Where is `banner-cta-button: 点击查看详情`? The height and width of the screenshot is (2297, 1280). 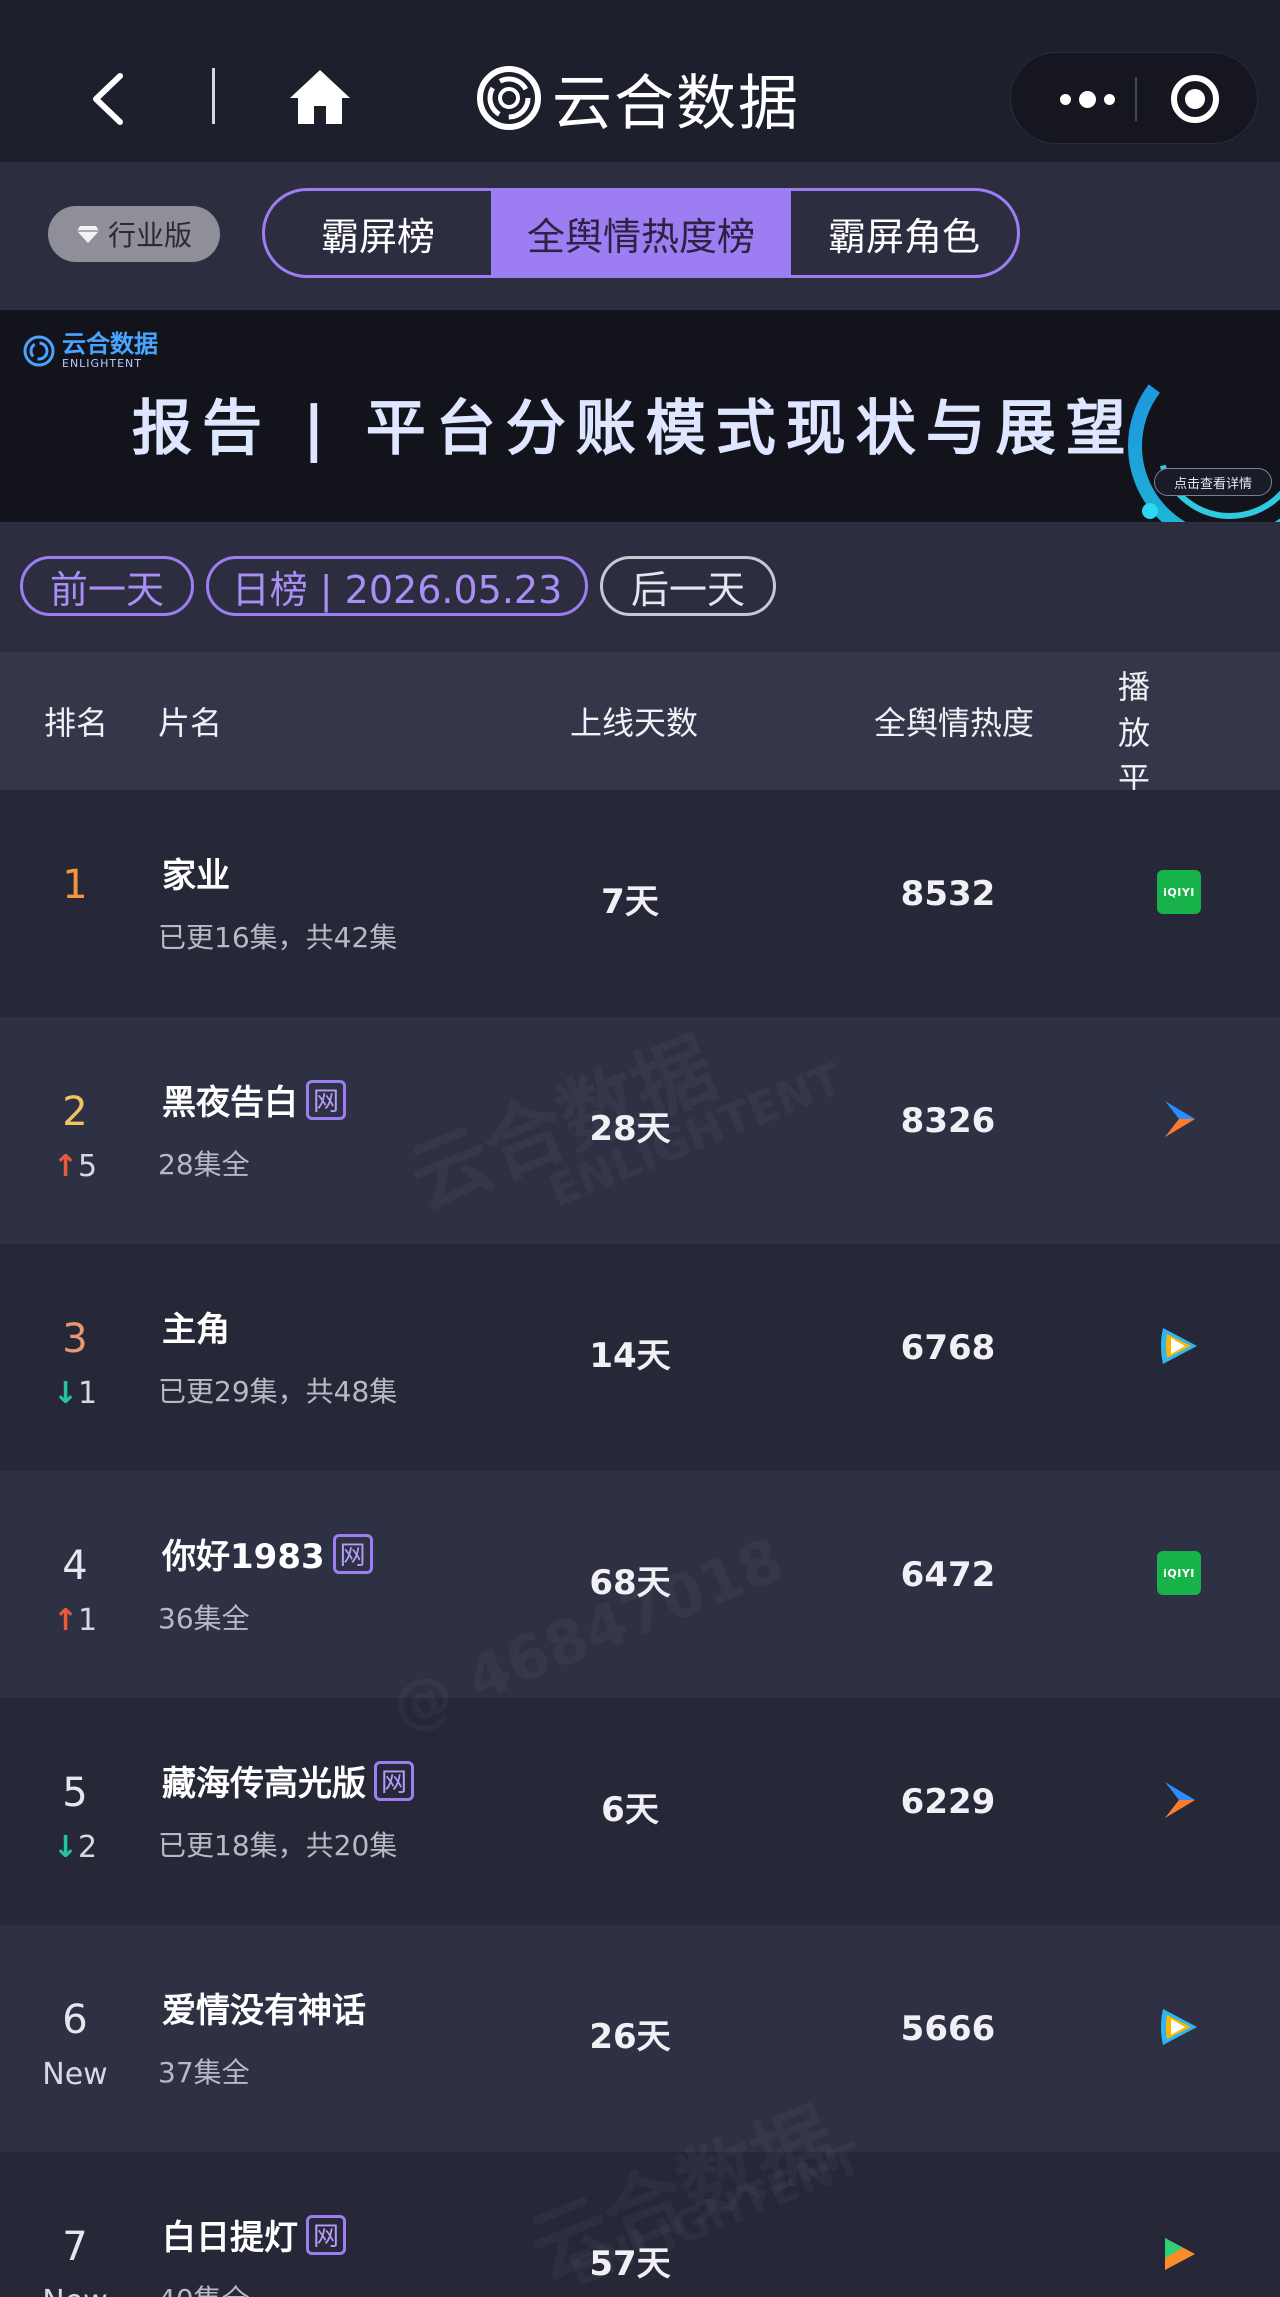 banner-cta-button: 点击查看详情 is located at coordinates (1213, 482).